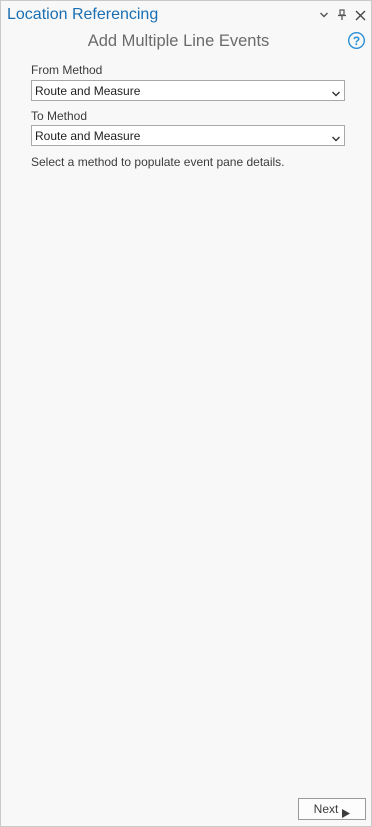 The width and height of the screenshot is (372, 827). What do you see at coordinates (67, 70) in the screenshot?
I see `from-method-label: From Method` at bounding box center [67, 70].